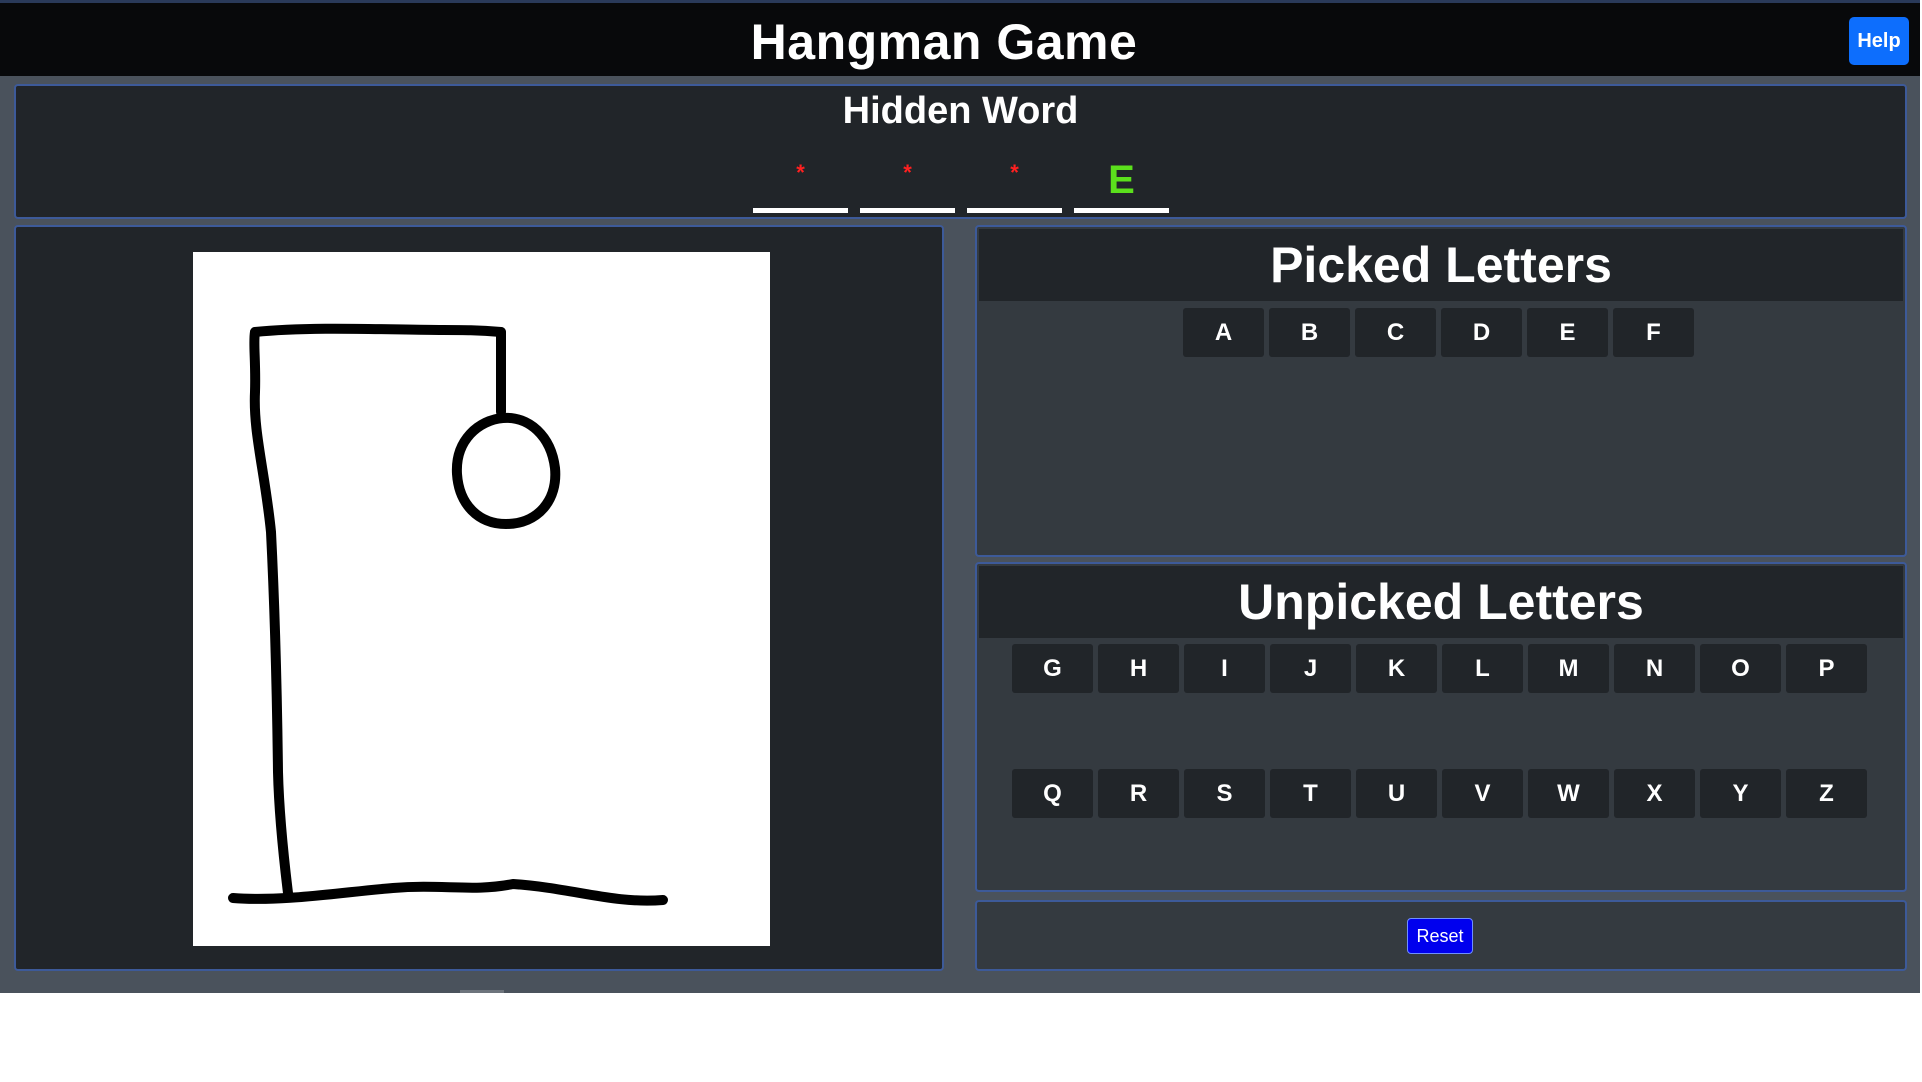  Describe the element at coordinates (271, 612) in the screenshot. I see `gallows-post` at that location.